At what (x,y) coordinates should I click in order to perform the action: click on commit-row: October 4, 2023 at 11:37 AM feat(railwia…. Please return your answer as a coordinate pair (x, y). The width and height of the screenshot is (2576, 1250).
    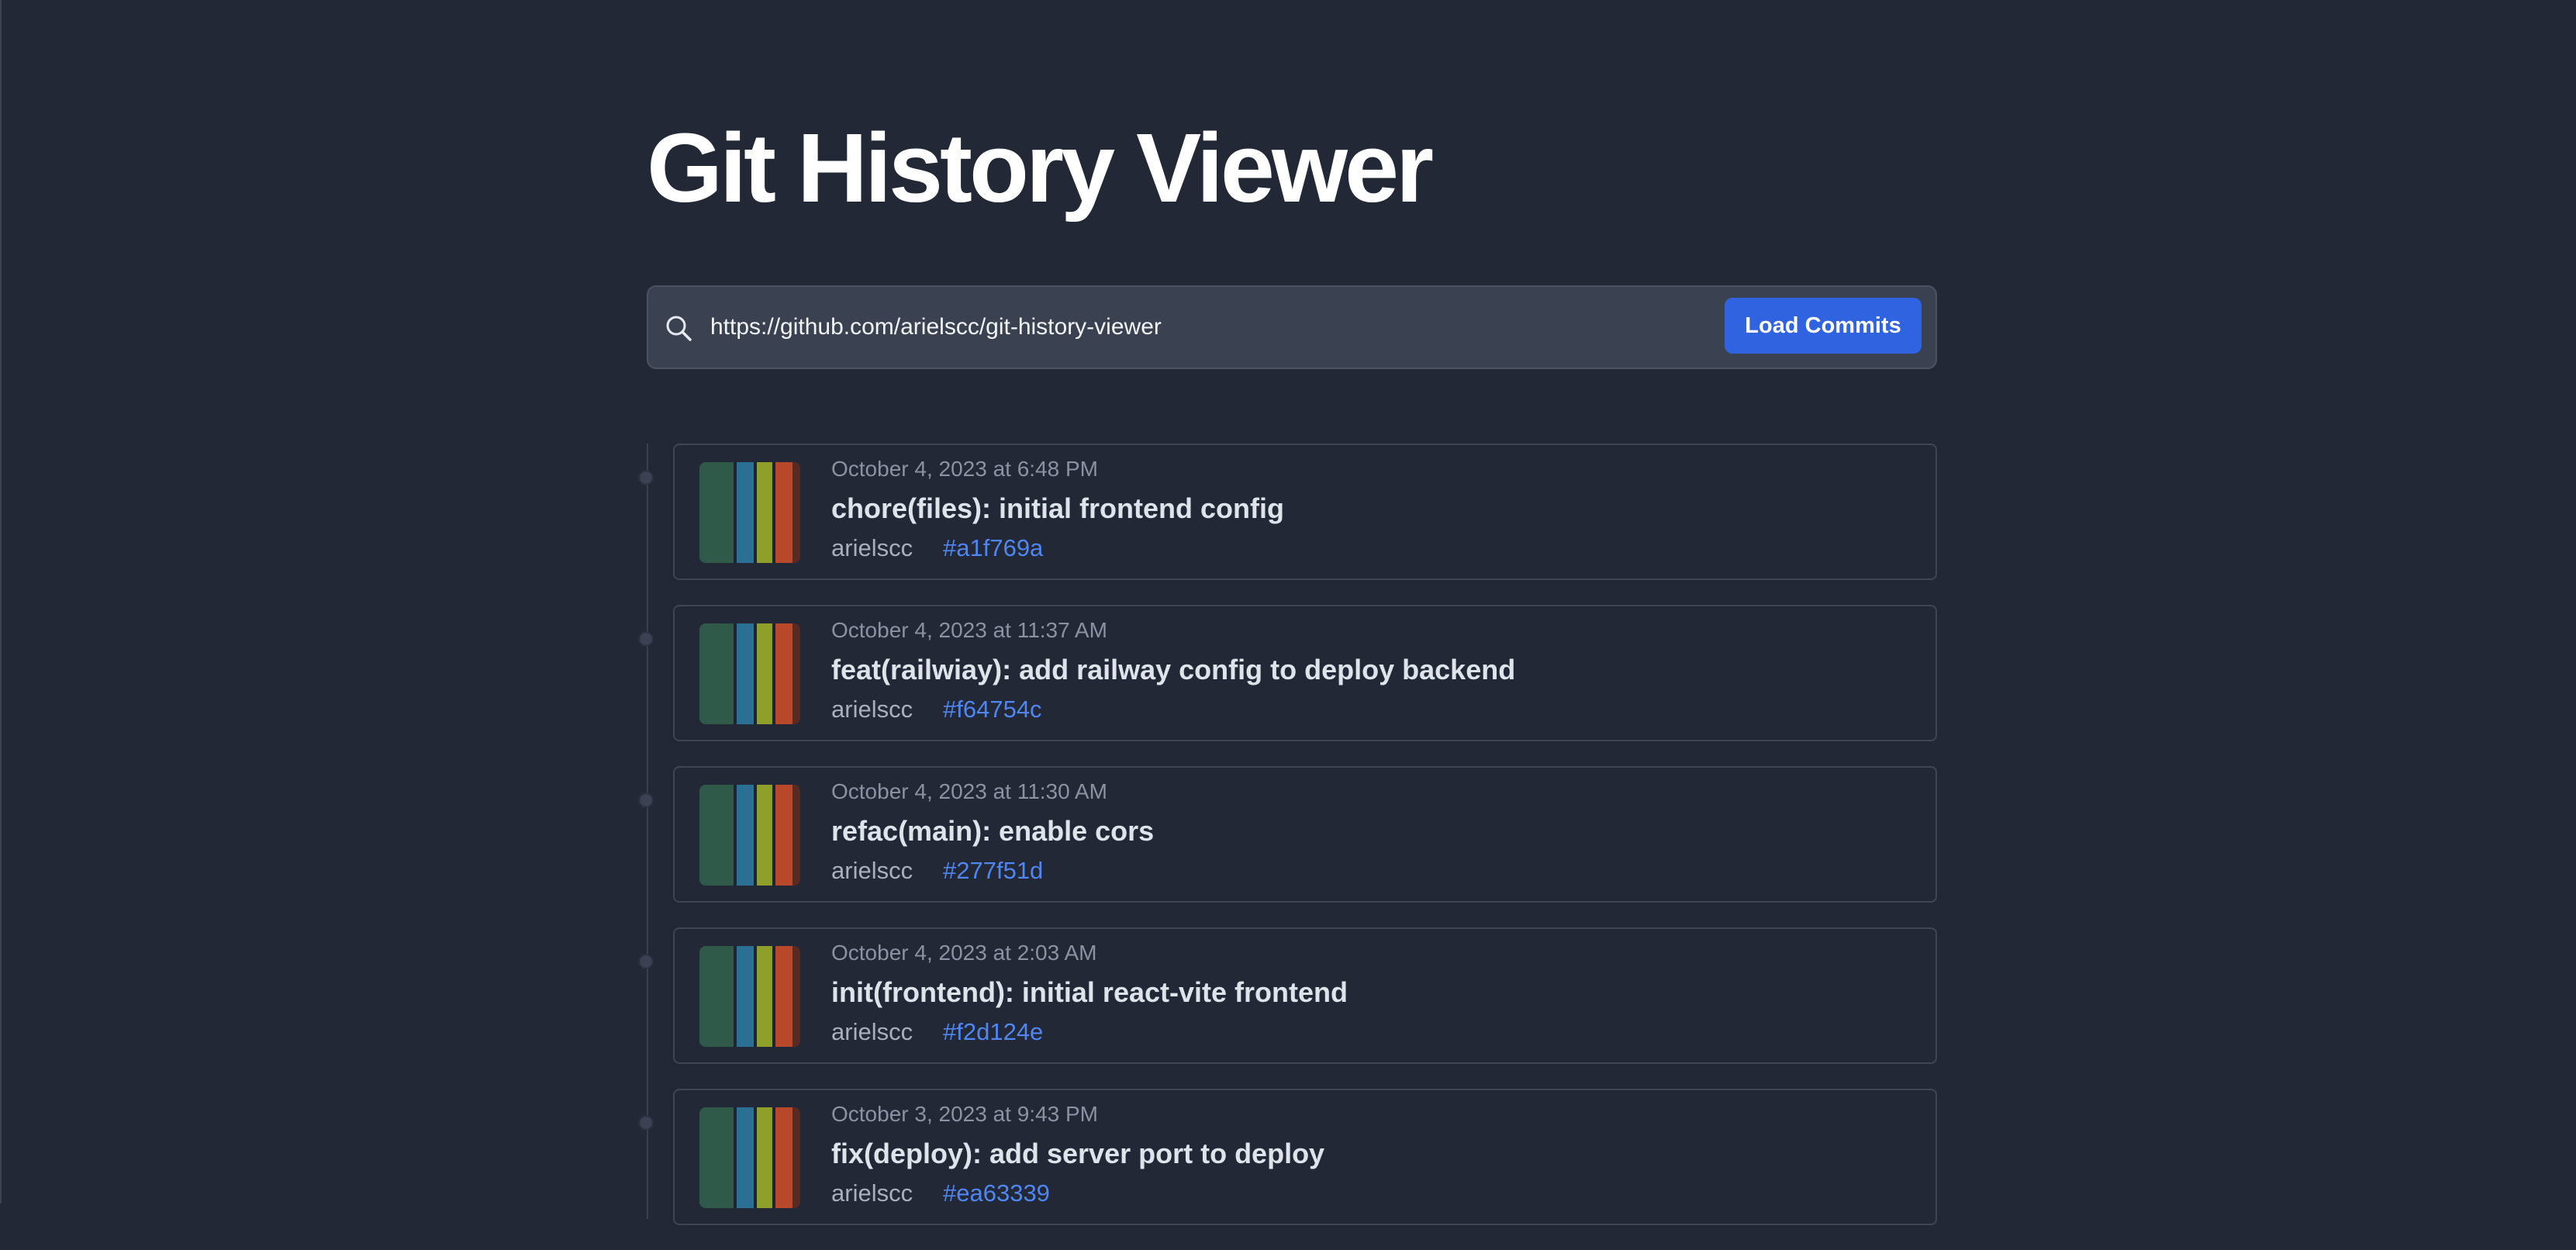
    Looking at the image, I should click on (1287, 685).